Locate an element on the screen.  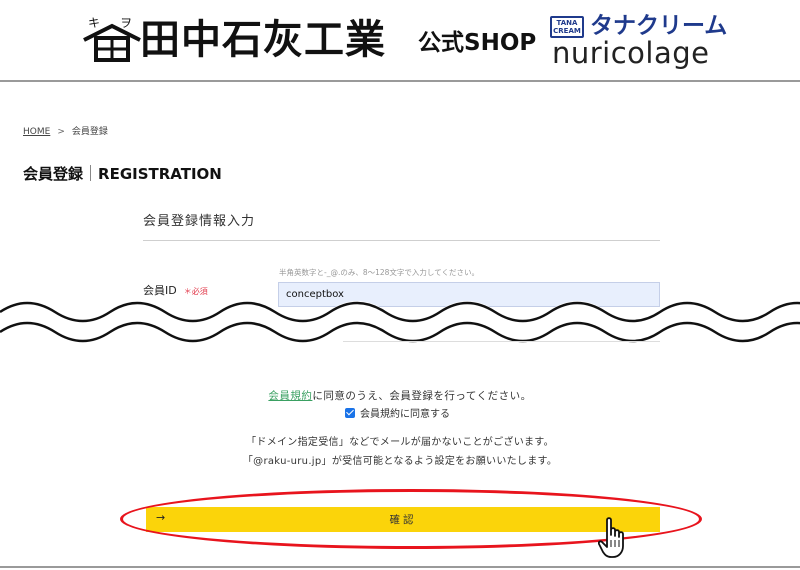
terms-text: 会員規約に同意のうえ、会員登録を行ってください。 is located at coordinates (400, 396).